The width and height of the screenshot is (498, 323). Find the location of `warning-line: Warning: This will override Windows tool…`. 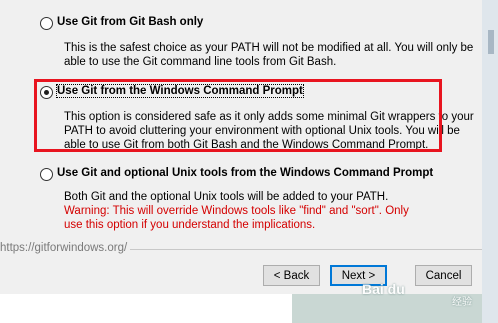

warning-line: Warning: This will override Windows tool… is located at coordinates (236, 211).